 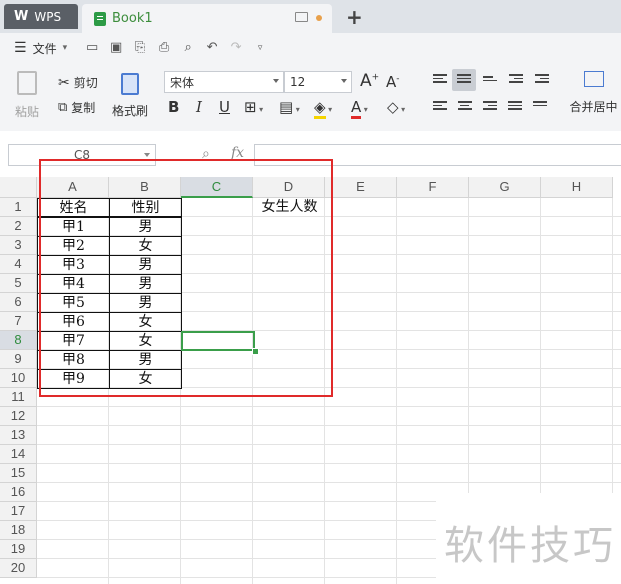 I want to click on format-painter-label: 格式刷, so click(x=129, y=111).